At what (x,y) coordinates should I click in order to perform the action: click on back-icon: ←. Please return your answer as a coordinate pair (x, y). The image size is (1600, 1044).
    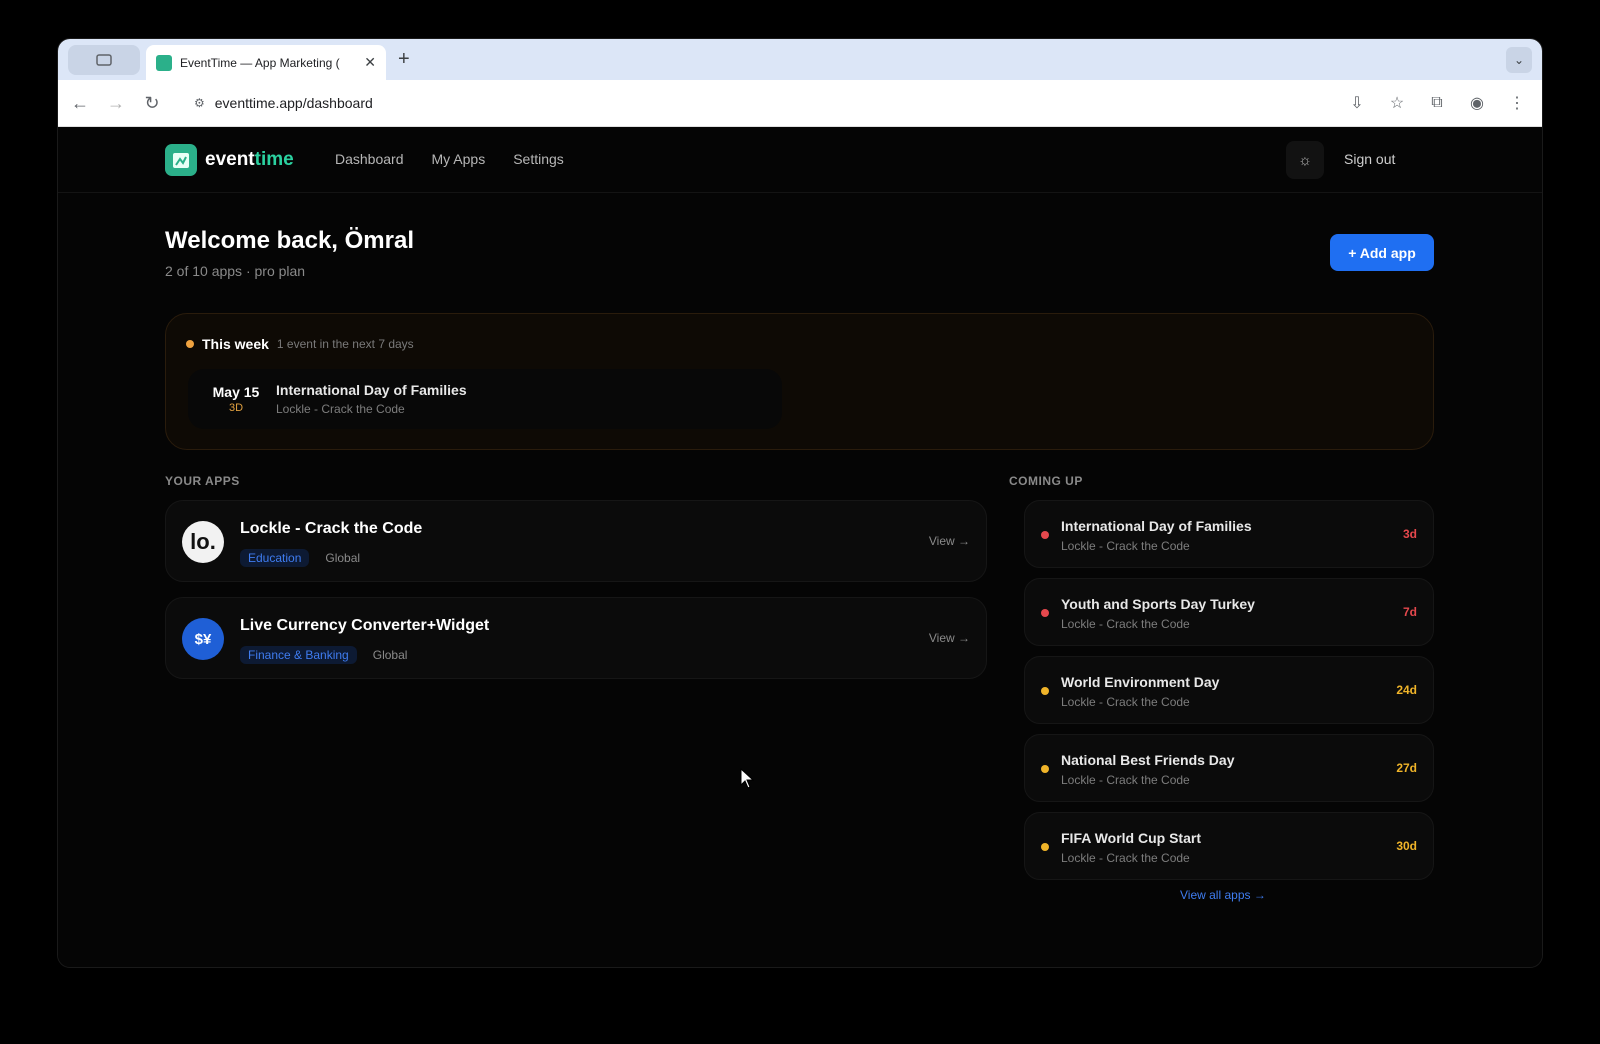
    Looking at the image, I should click on (80, 103).